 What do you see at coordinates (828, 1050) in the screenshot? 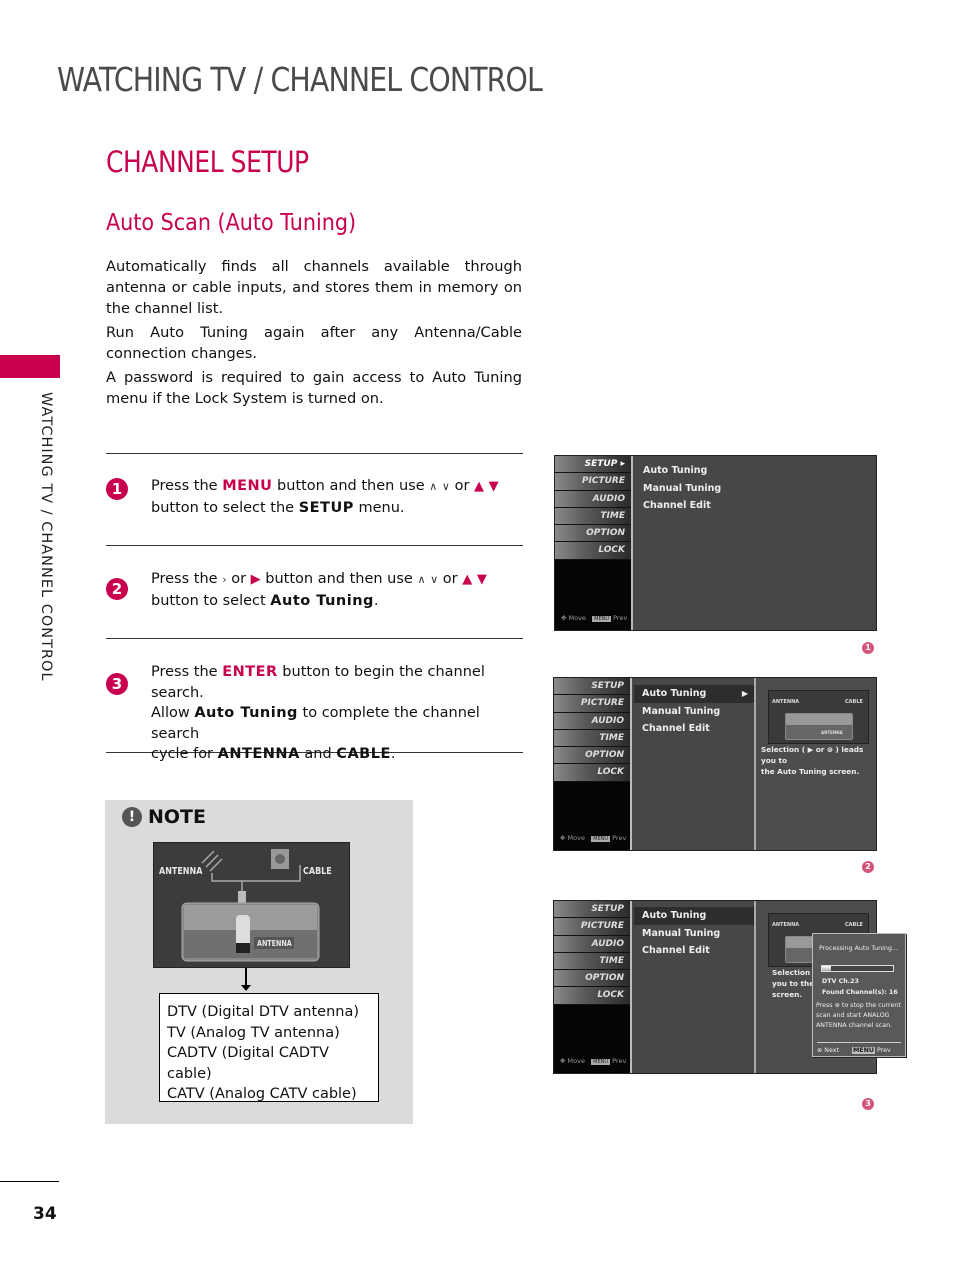
I see `next-button: ⊛ Next` at bounding box center [828, 1050].